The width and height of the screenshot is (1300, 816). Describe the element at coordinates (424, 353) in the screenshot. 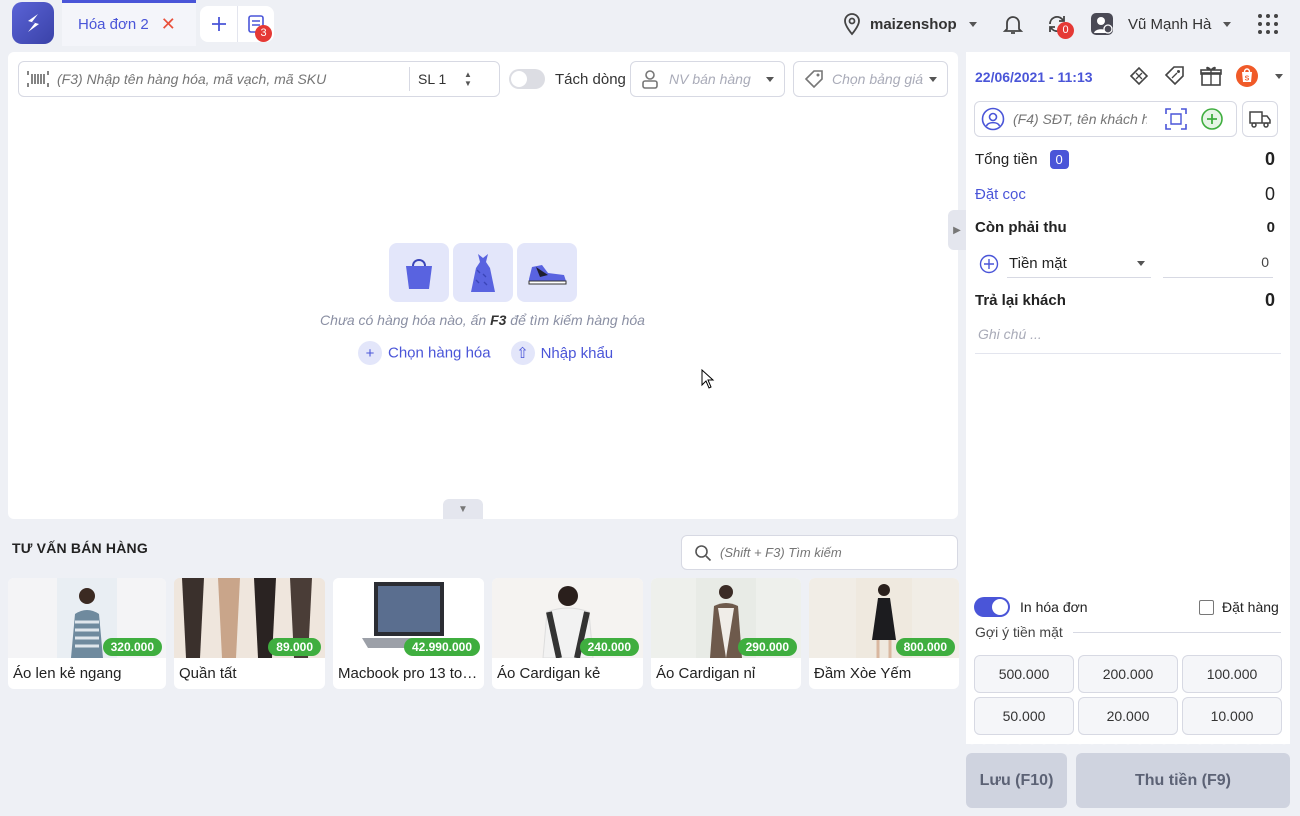

I see `choose-products-button: + Chọn hàng hóa` at that location.